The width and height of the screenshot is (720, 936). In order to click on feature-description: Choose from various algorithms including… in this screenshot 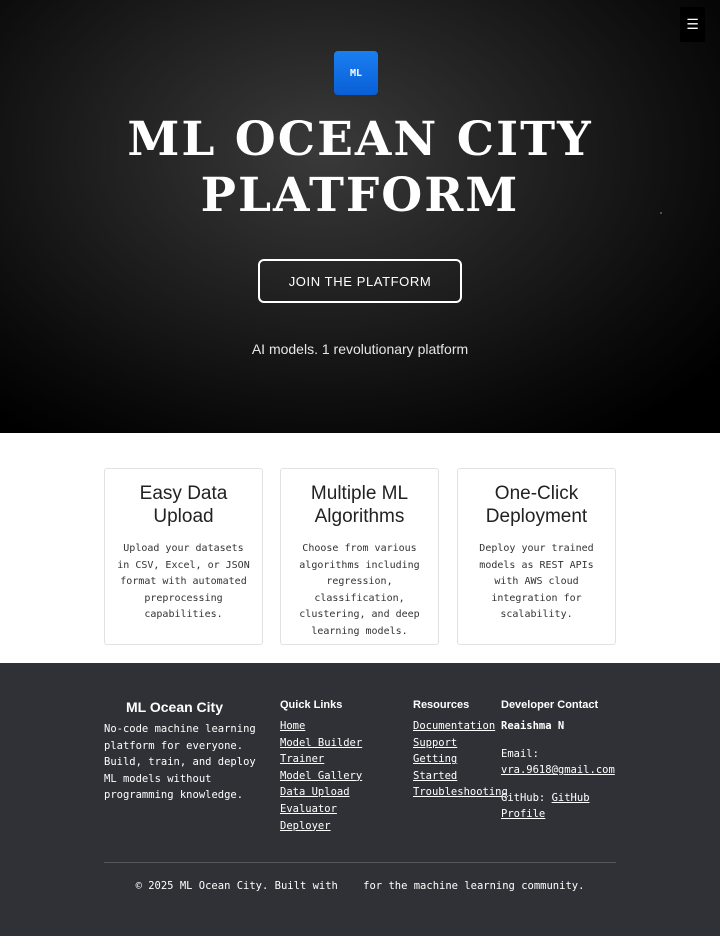, I will do `click(359, 590)`.